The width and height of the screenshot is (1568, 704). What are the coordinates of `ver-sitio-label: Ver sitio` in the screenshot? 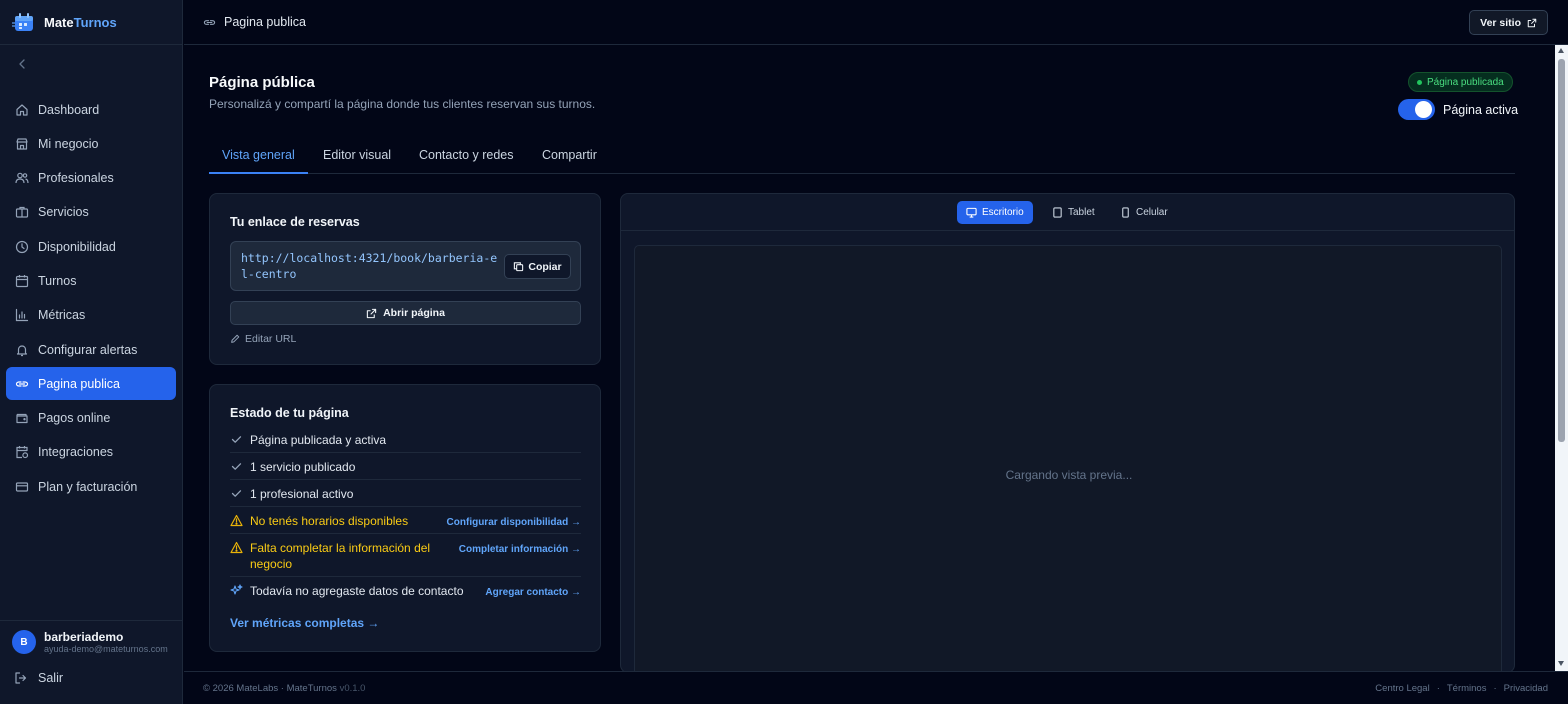 It's located at (1500, 22).